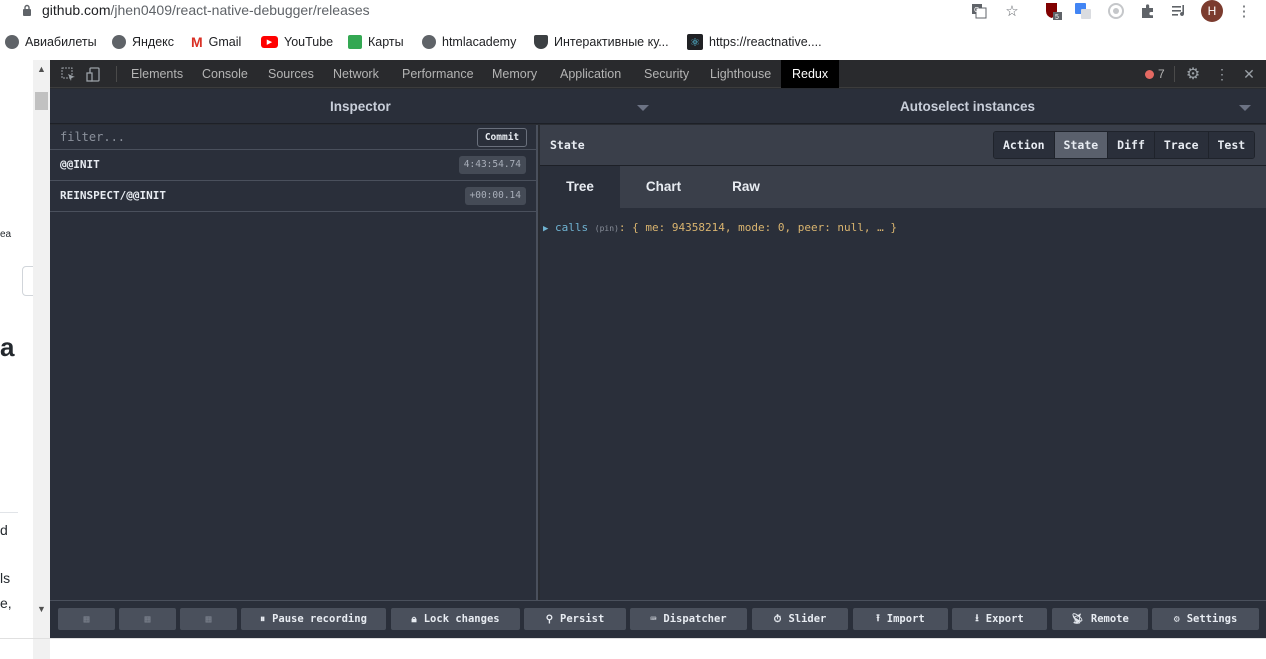 The width and height of the screenshot is (1266, 659). What do you see at coordinates (438, 74) in the screenshot?
I see `tab-performance: Performance` at bounding box center [438, 74].